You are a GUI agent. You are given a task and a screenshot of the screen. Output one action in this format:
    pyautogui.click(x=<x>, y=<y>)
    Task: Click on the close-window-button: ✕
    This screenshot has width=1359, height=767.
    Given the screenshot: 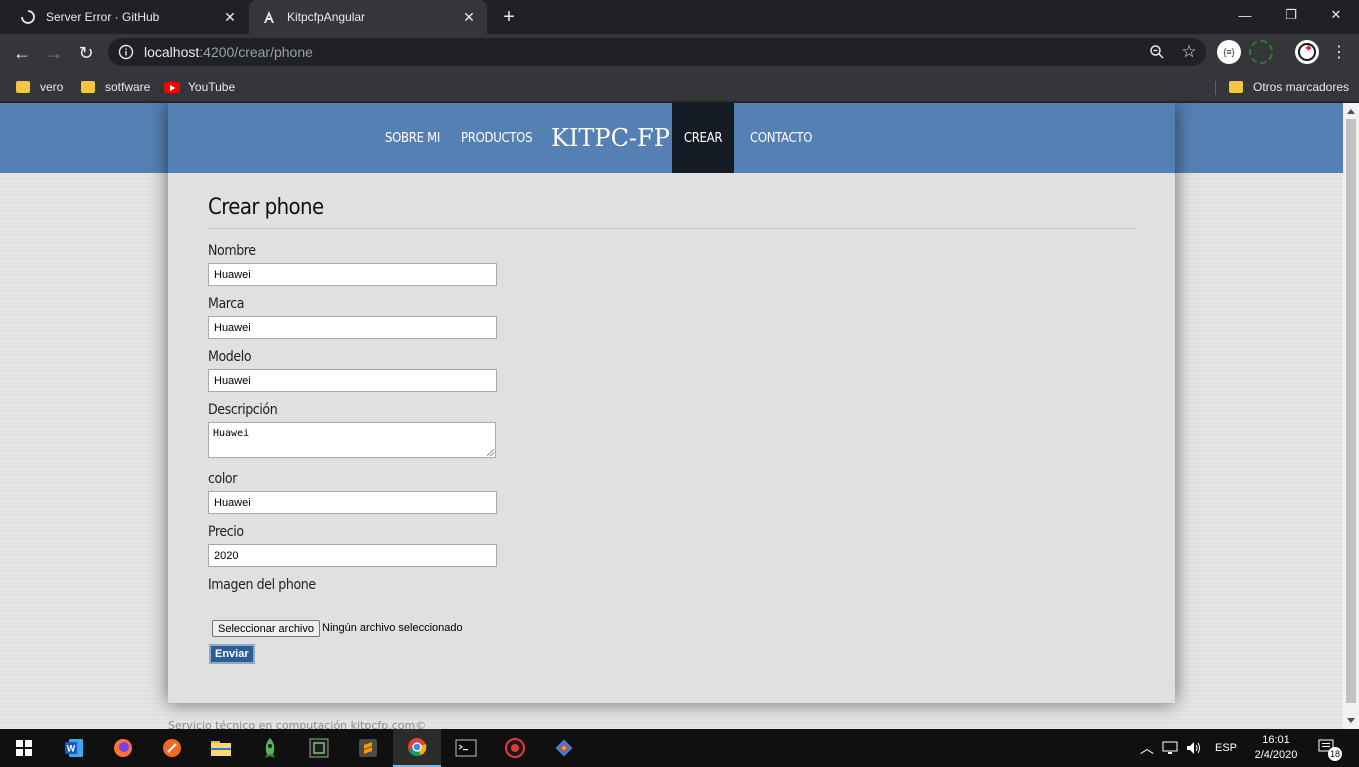 What is the action you would take?
    pyautogui.click(x=1336, y=15)
    